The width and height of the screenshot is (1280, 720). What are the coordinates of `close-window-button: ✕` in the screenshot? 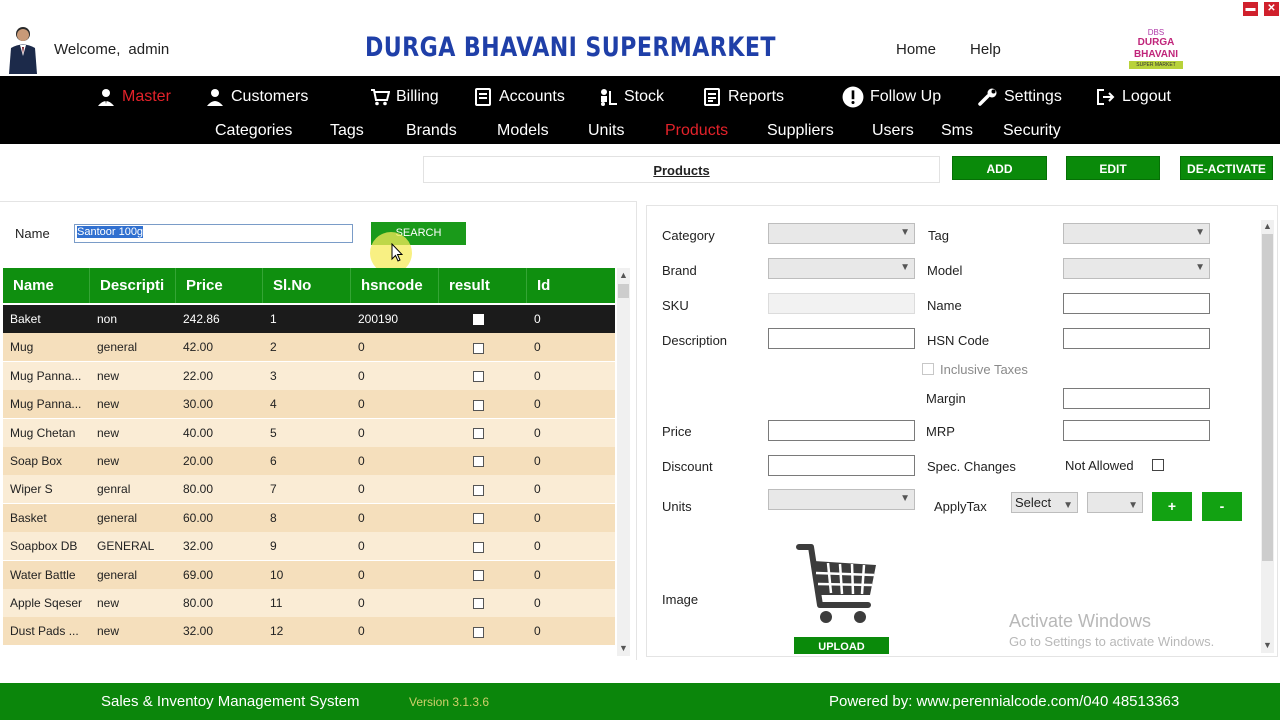 It's located at (1271, 9).